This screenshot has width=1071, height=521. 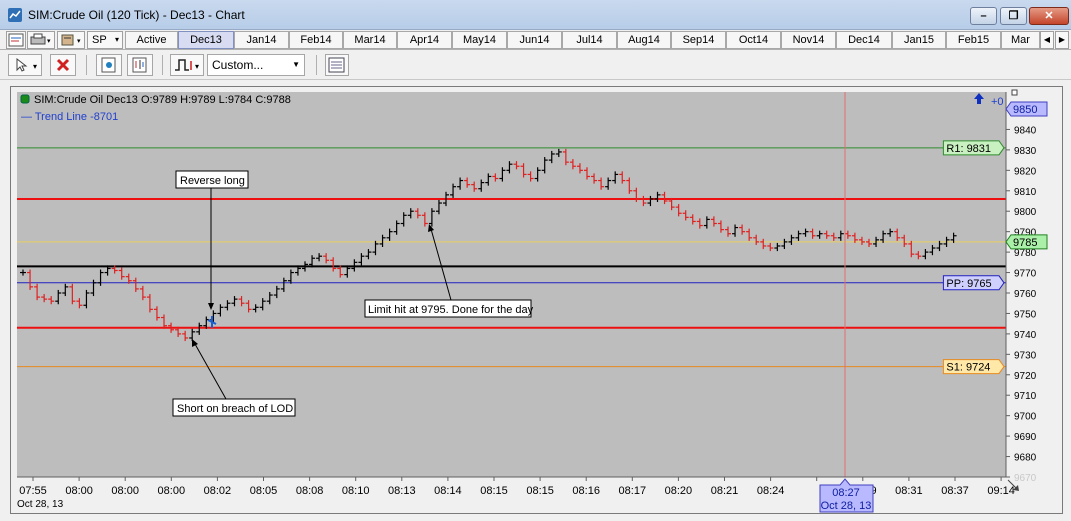 I want to click on print-button: ▾, so click(x=41, y=40).